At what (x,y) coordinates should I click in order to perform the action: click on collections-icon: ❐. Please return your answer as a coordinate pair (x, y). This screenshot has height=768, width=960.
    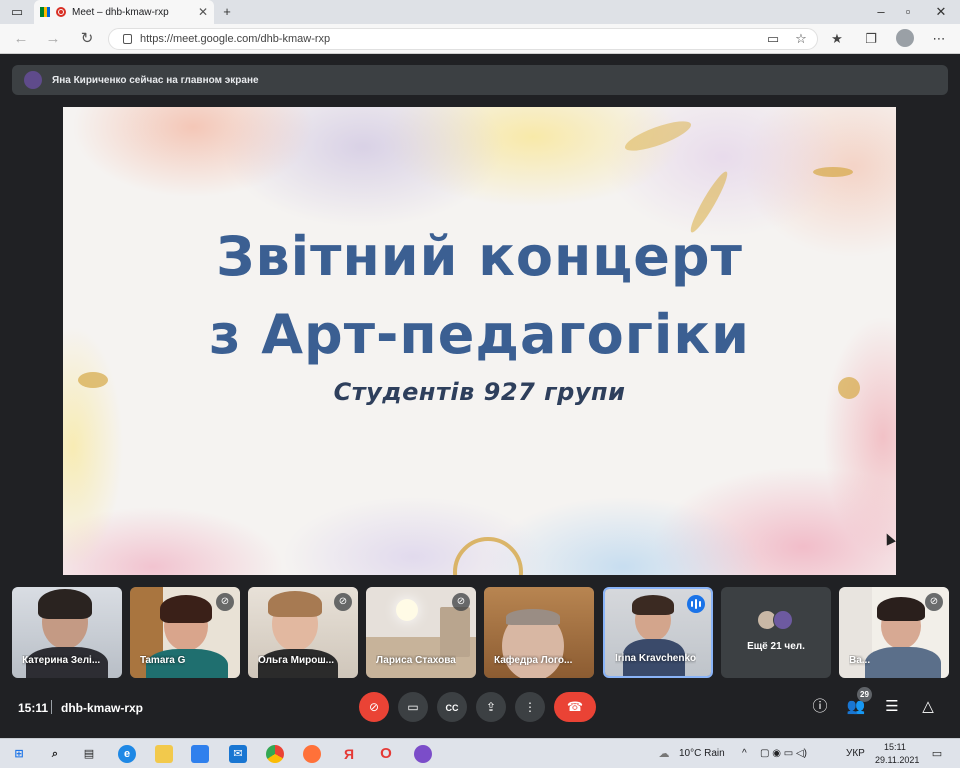
    Looking at the image, I should click on (871, 39).